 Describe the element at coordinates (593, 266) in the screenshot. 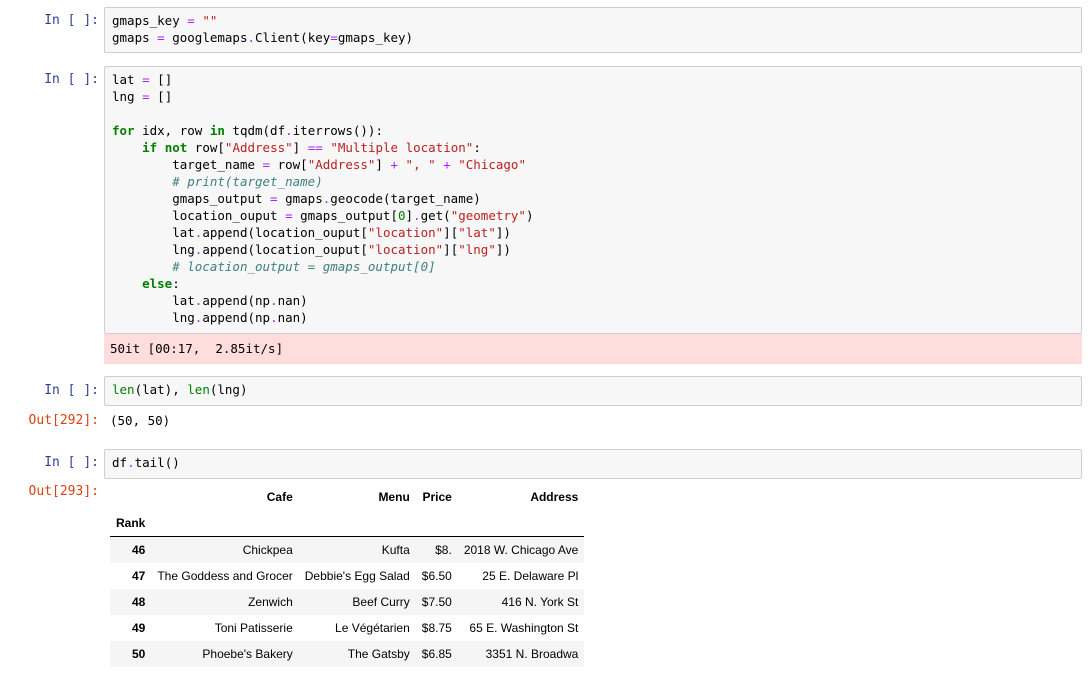

I see `code-line: # location_output = gmaps_output[0]` at that location.